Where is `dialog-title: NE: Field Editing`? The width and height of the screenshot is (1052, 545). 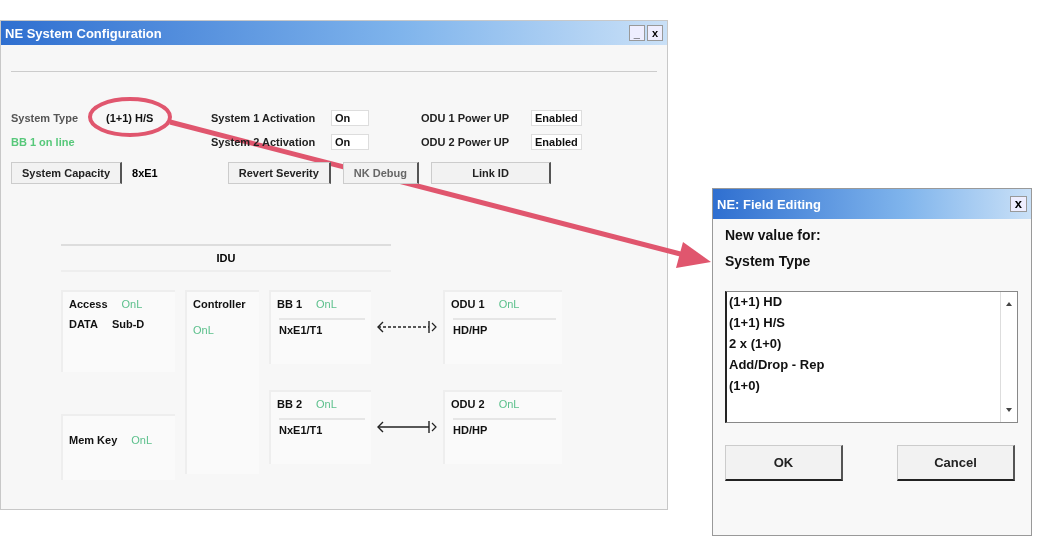 dialog-title: NE: Field Editing is located at coordinates (769, 204).